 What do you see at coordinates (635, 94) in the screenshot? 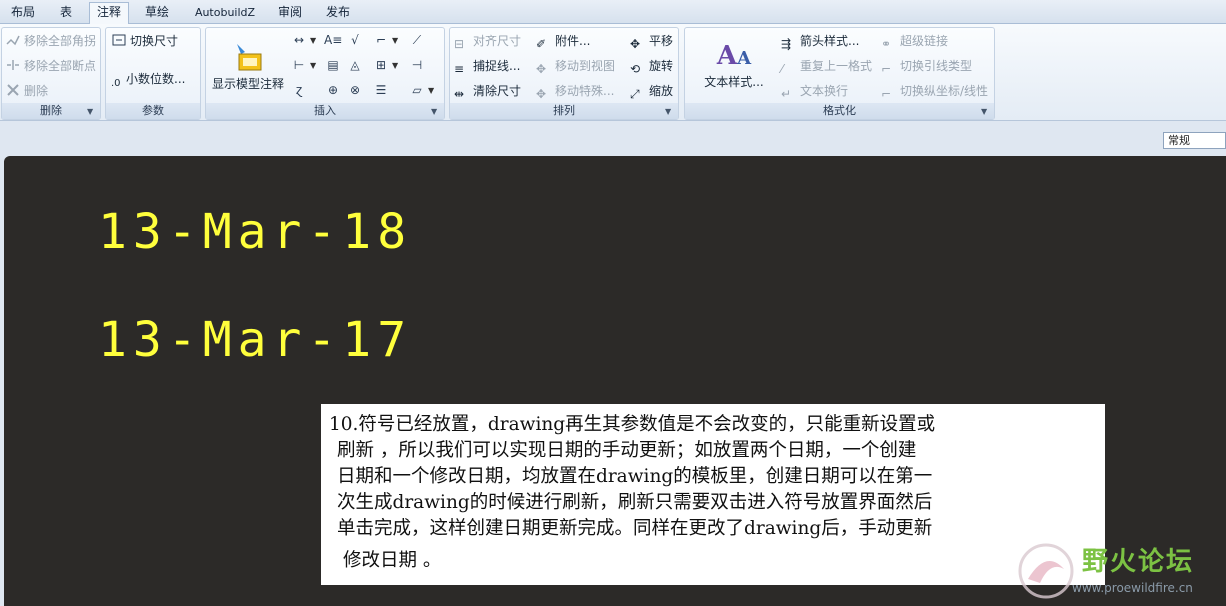
I see `scale-icon: ⤢` at bounding box center [635, 94].